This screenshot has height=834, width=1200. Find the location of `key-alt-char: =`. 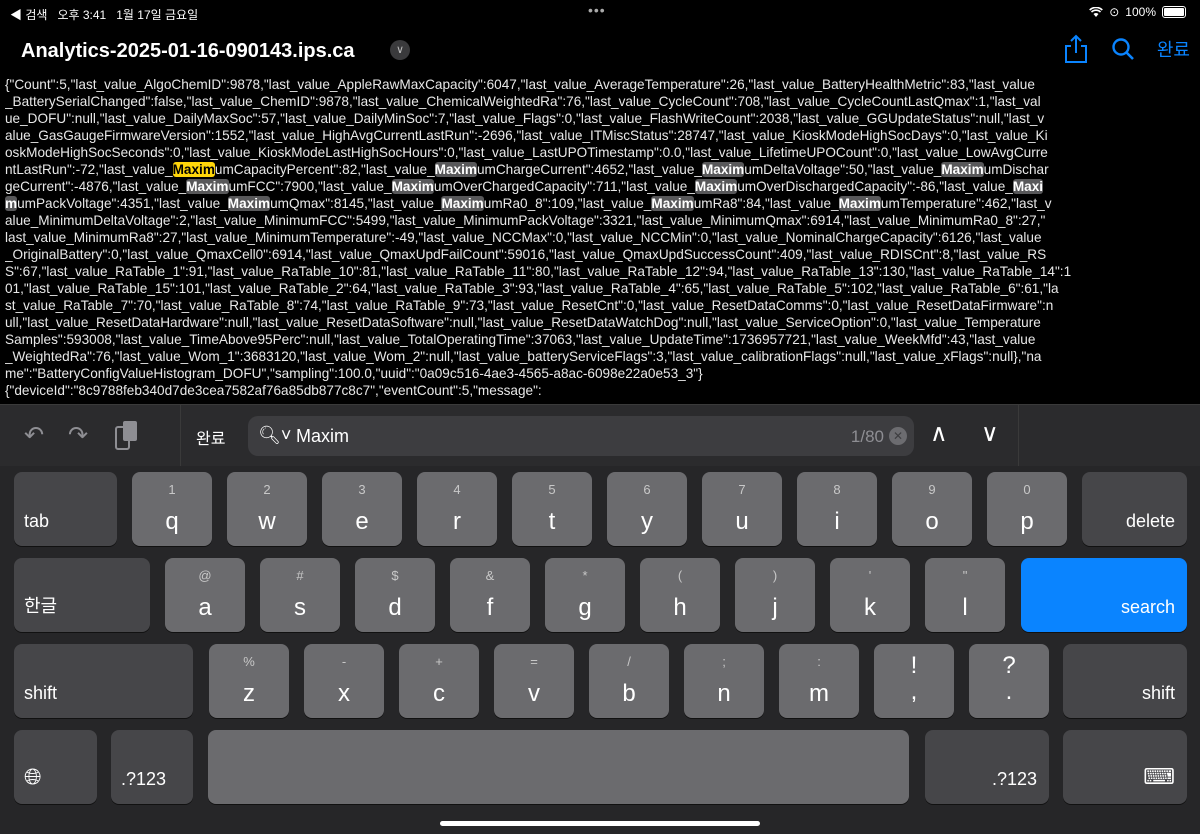

key-alt-char: = is located at coordinates (534, 661).